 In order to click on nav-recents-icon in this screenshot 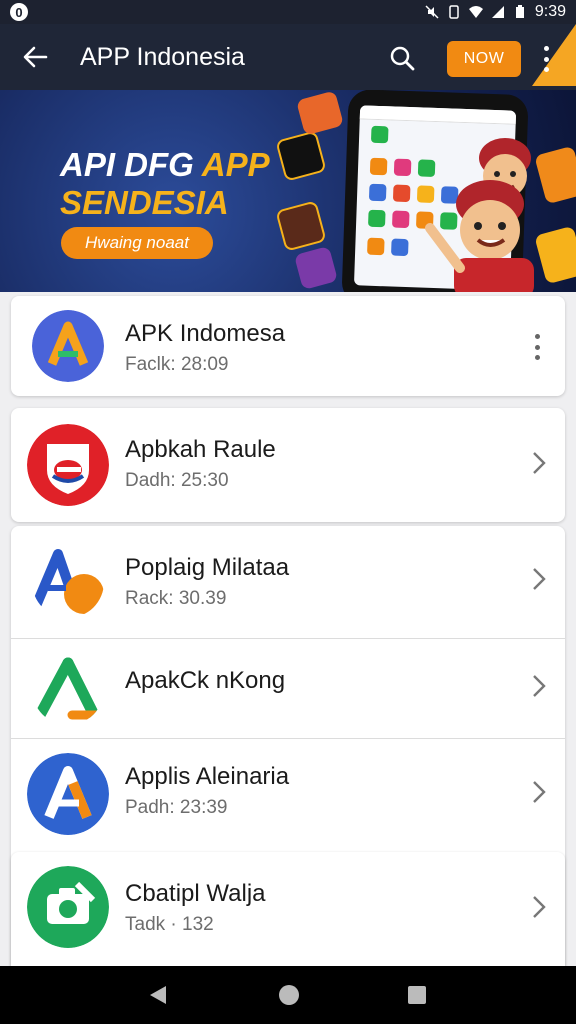, I will do `click(417, 995)`.